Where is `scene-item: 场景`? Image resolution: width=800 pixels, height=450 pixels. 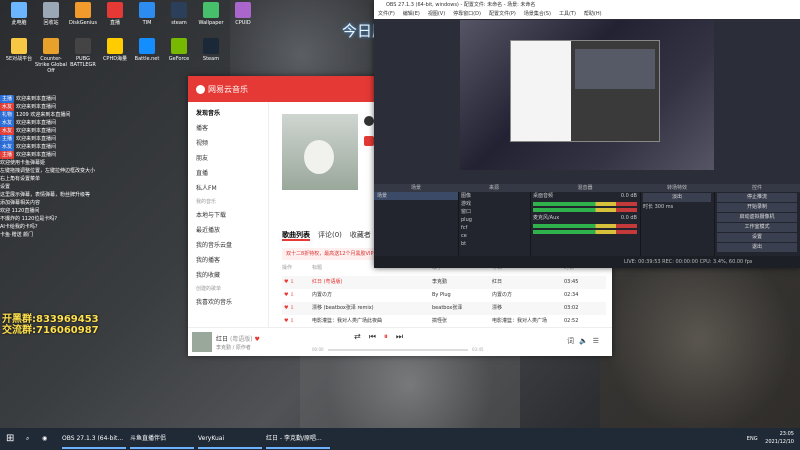 scene-item: 场景 is located at coordinates (416, 196).